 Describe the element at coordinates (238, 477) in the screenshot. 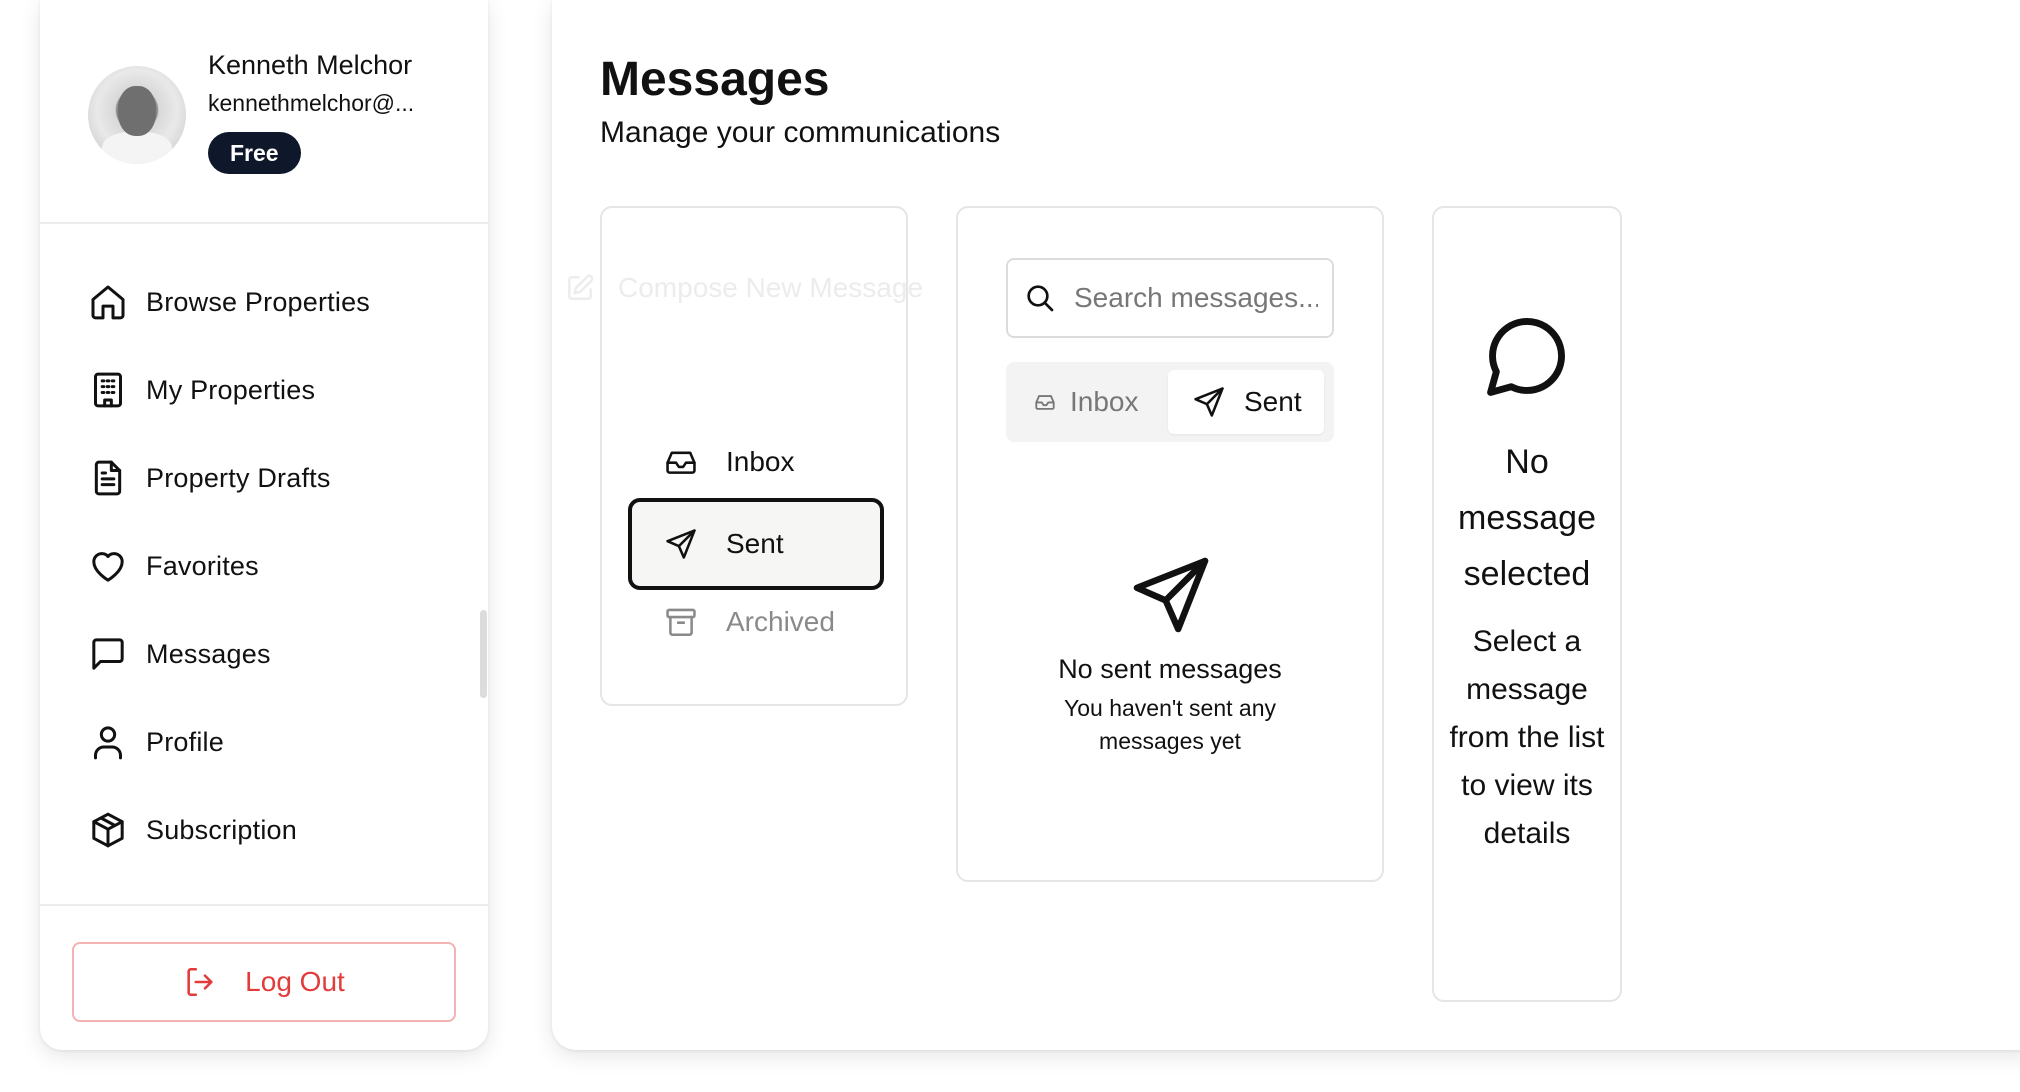

I see `sidebar-item-label: Property Drafts` at that location.